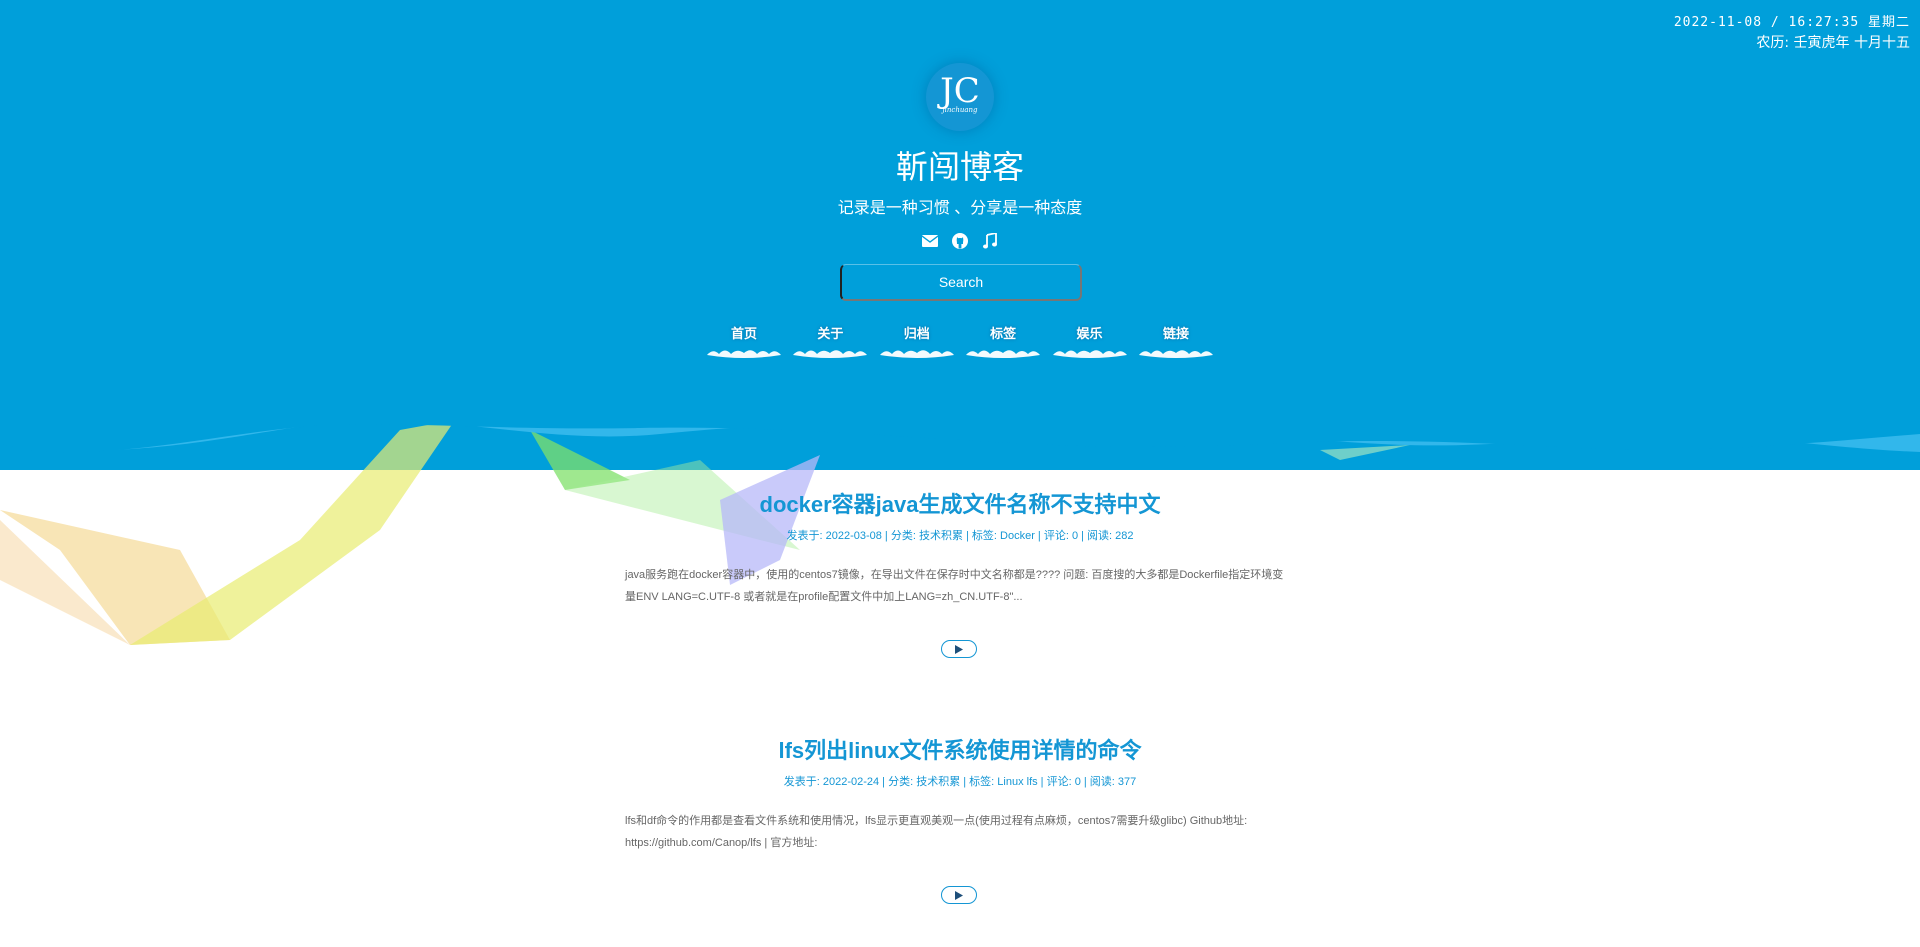 The image size is (1920, 947). Describe the element at coordinates (1003, 333) in the screenshot. I see `nav-item-label: 标签` at that location.